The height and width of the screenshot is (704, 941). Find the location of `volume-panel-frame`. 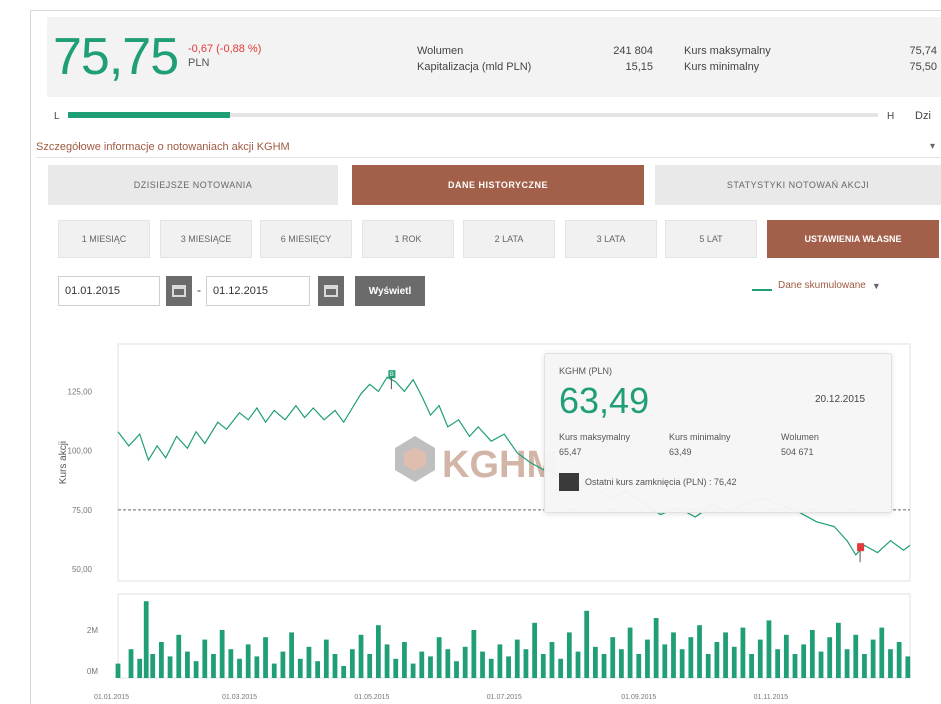

volume-panel-frame is located at coordinates (514, 636).